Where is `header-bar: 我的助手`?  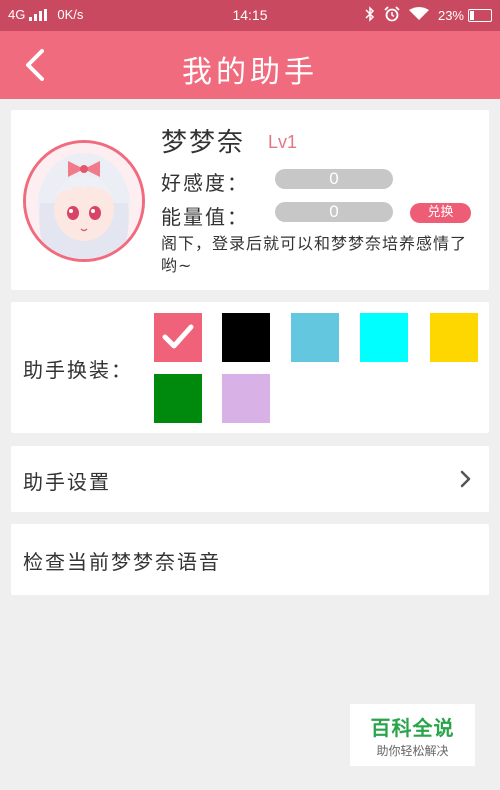
header-bar: 我的助手 is located at coordinates (250, 65).